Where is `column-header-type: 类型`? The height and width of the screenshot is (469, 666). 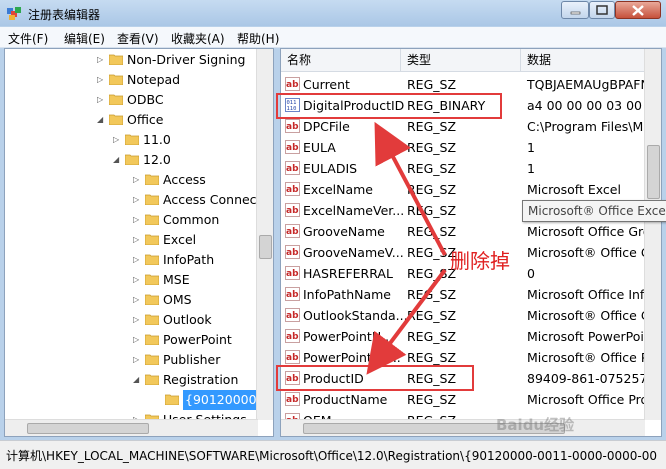 column-header-type: 类型 is located at coordinates (461, 60).